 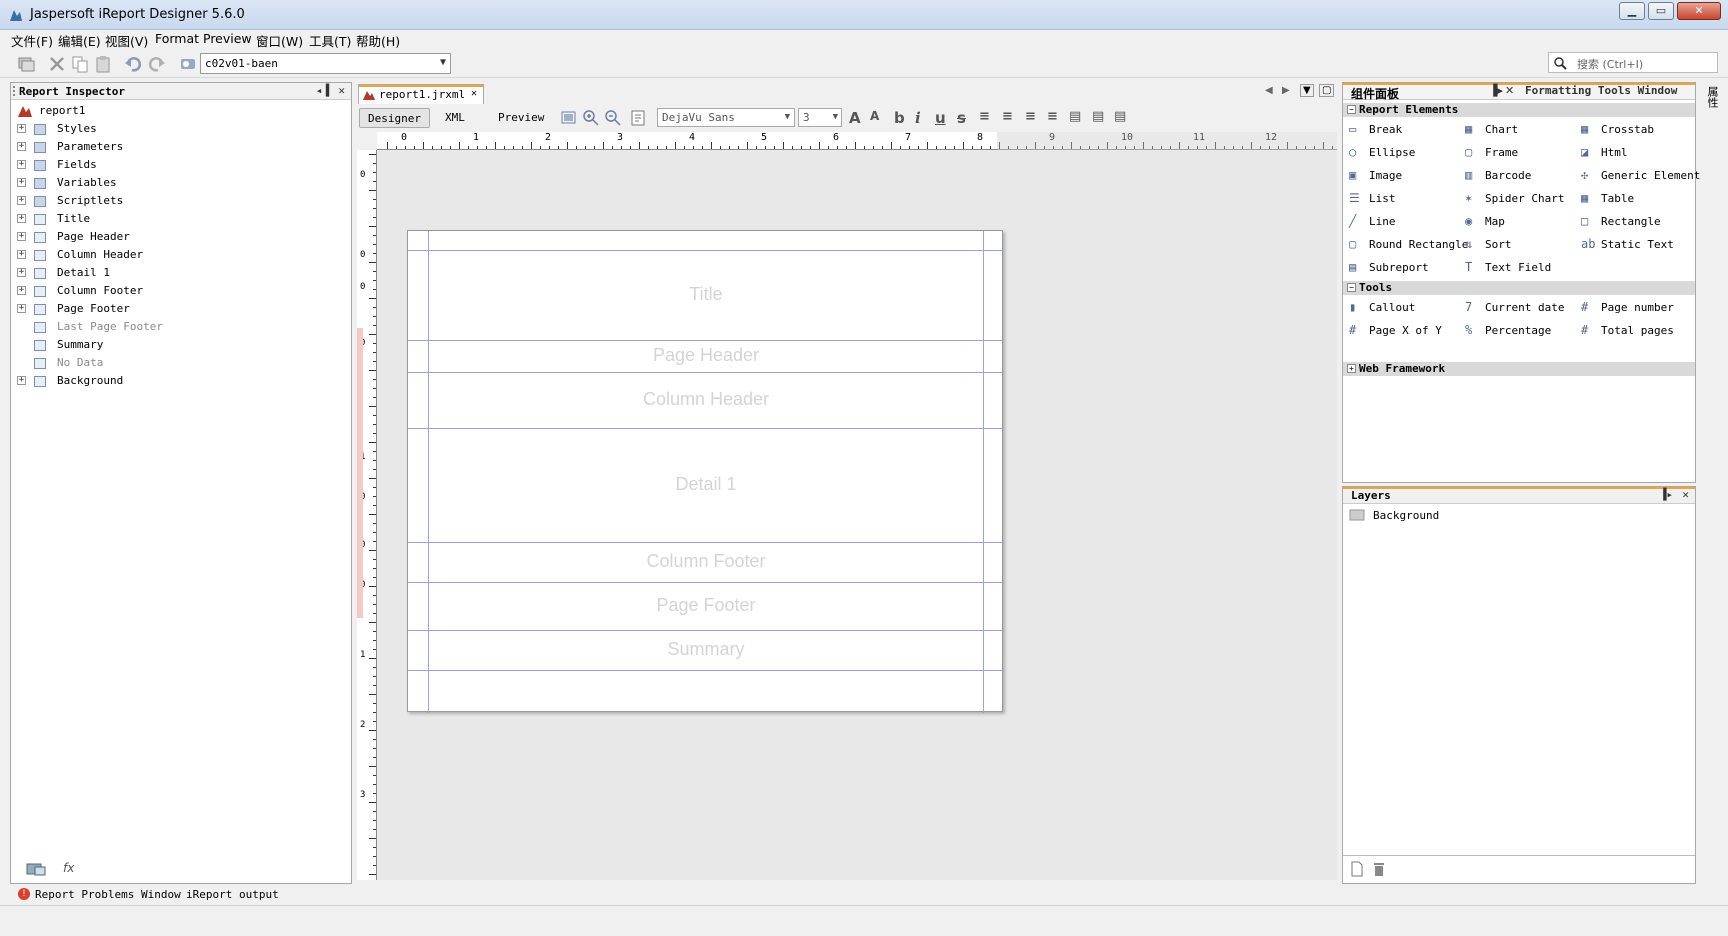 I want to click on menu-preview: Preview, so click(x=227, y=38).